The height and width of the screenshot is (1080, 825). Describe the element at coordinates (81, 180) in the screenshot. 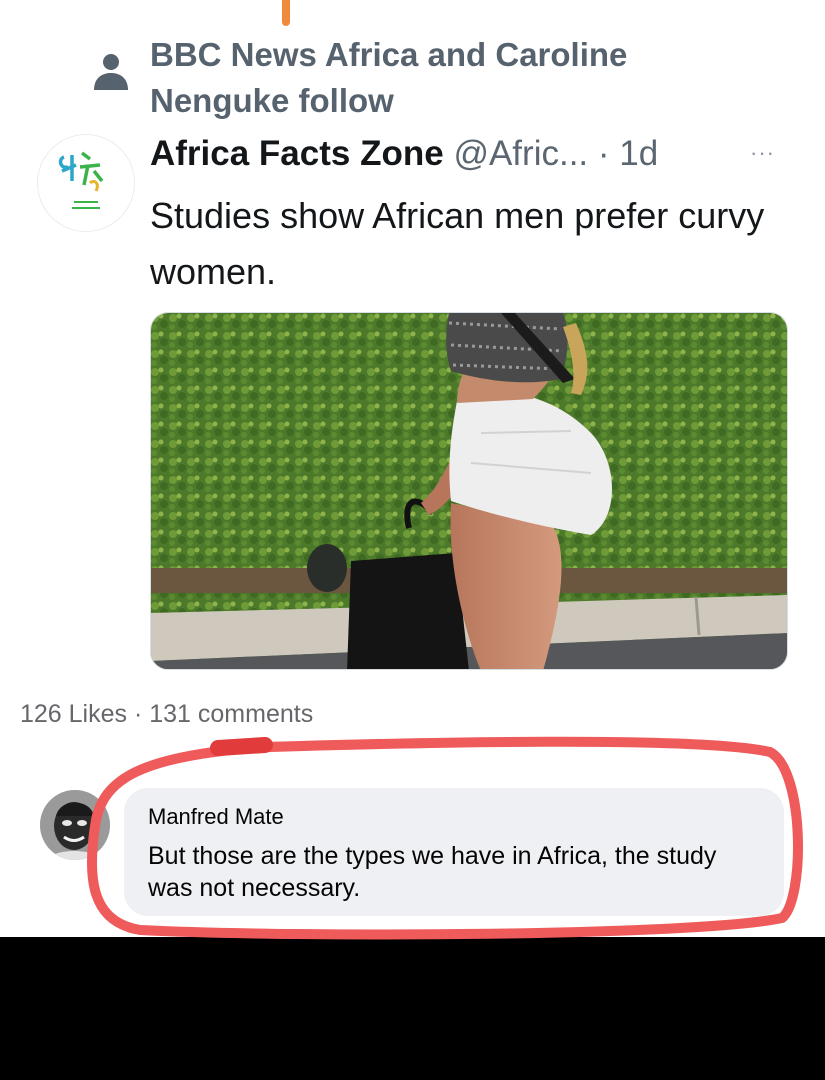

I see `africa-facts-logo-icon` at that location.